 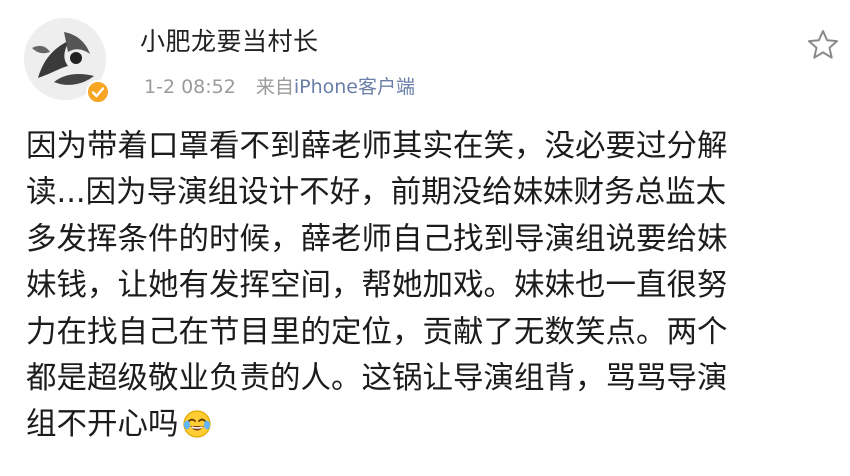 I want to click on post-text-line: 力在找自己在节目里的定位，贡献了无数笑点。两个, so click(x=377, y=332).